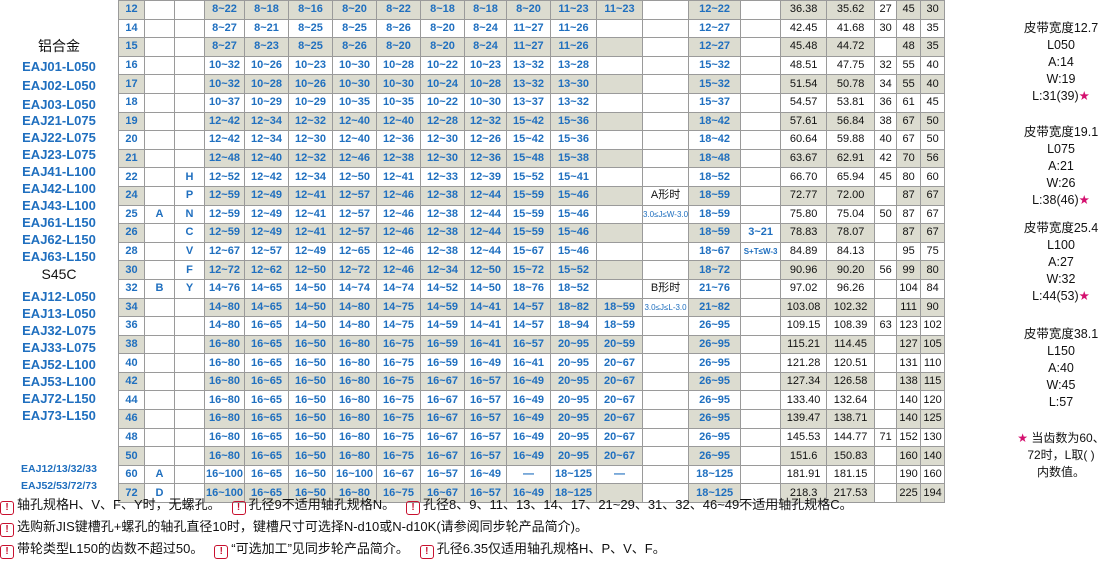 This screenshot has width=1110, height=561. Describe the element at coordinates (398, 456) in the screenshot. I see `range-cell: 16~75` at that location.